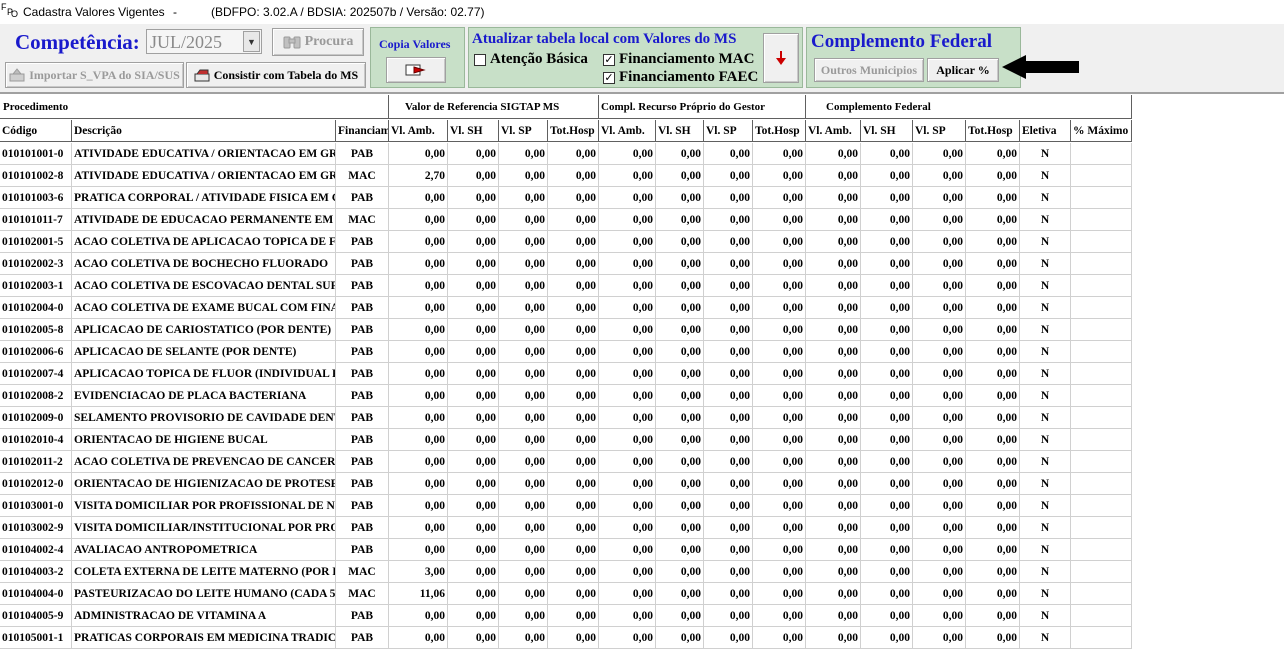  I want to click on table-cell: 010101001-0, so click(36, 154).